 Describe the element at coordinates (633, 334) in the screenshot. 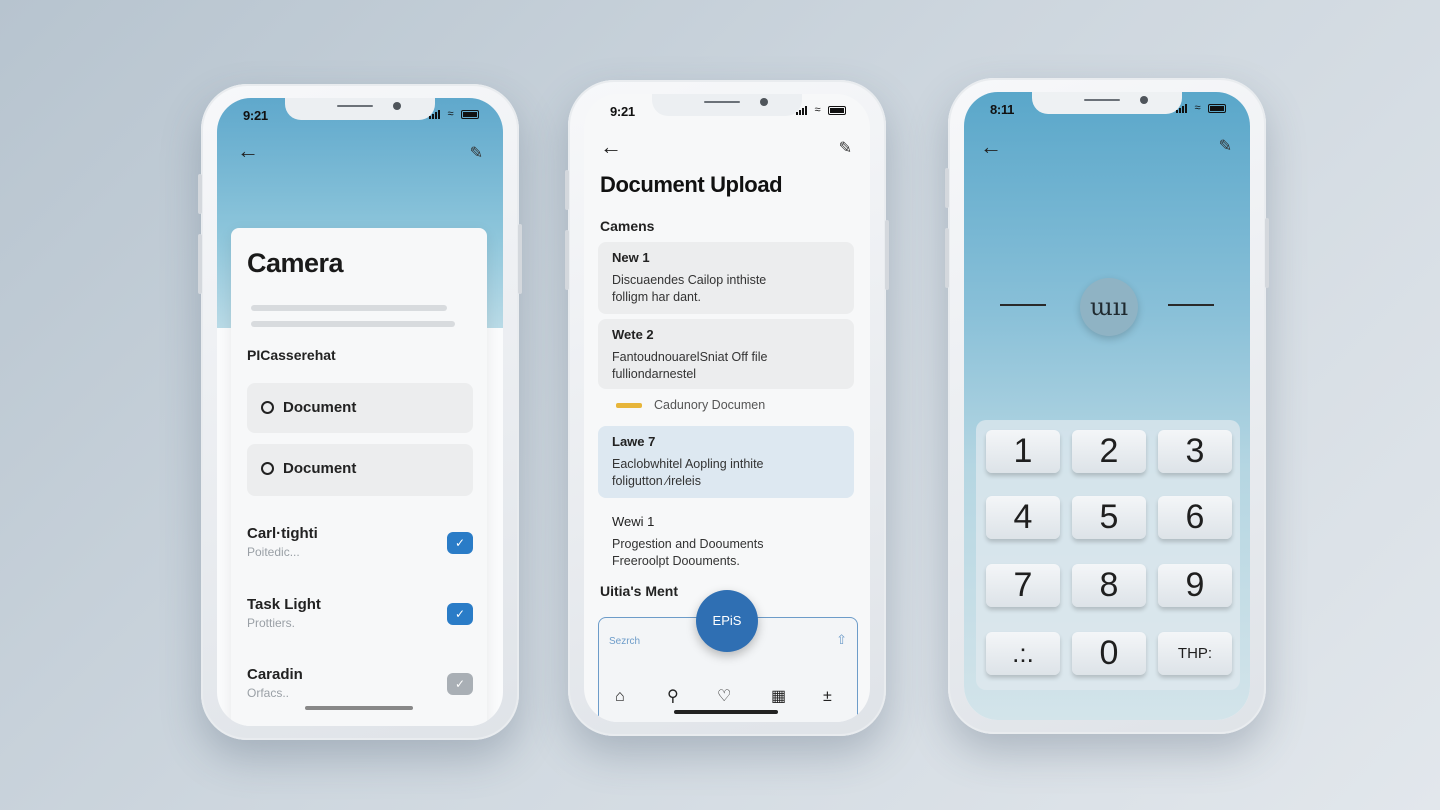

I see `card-title: Wete 2` at that location.